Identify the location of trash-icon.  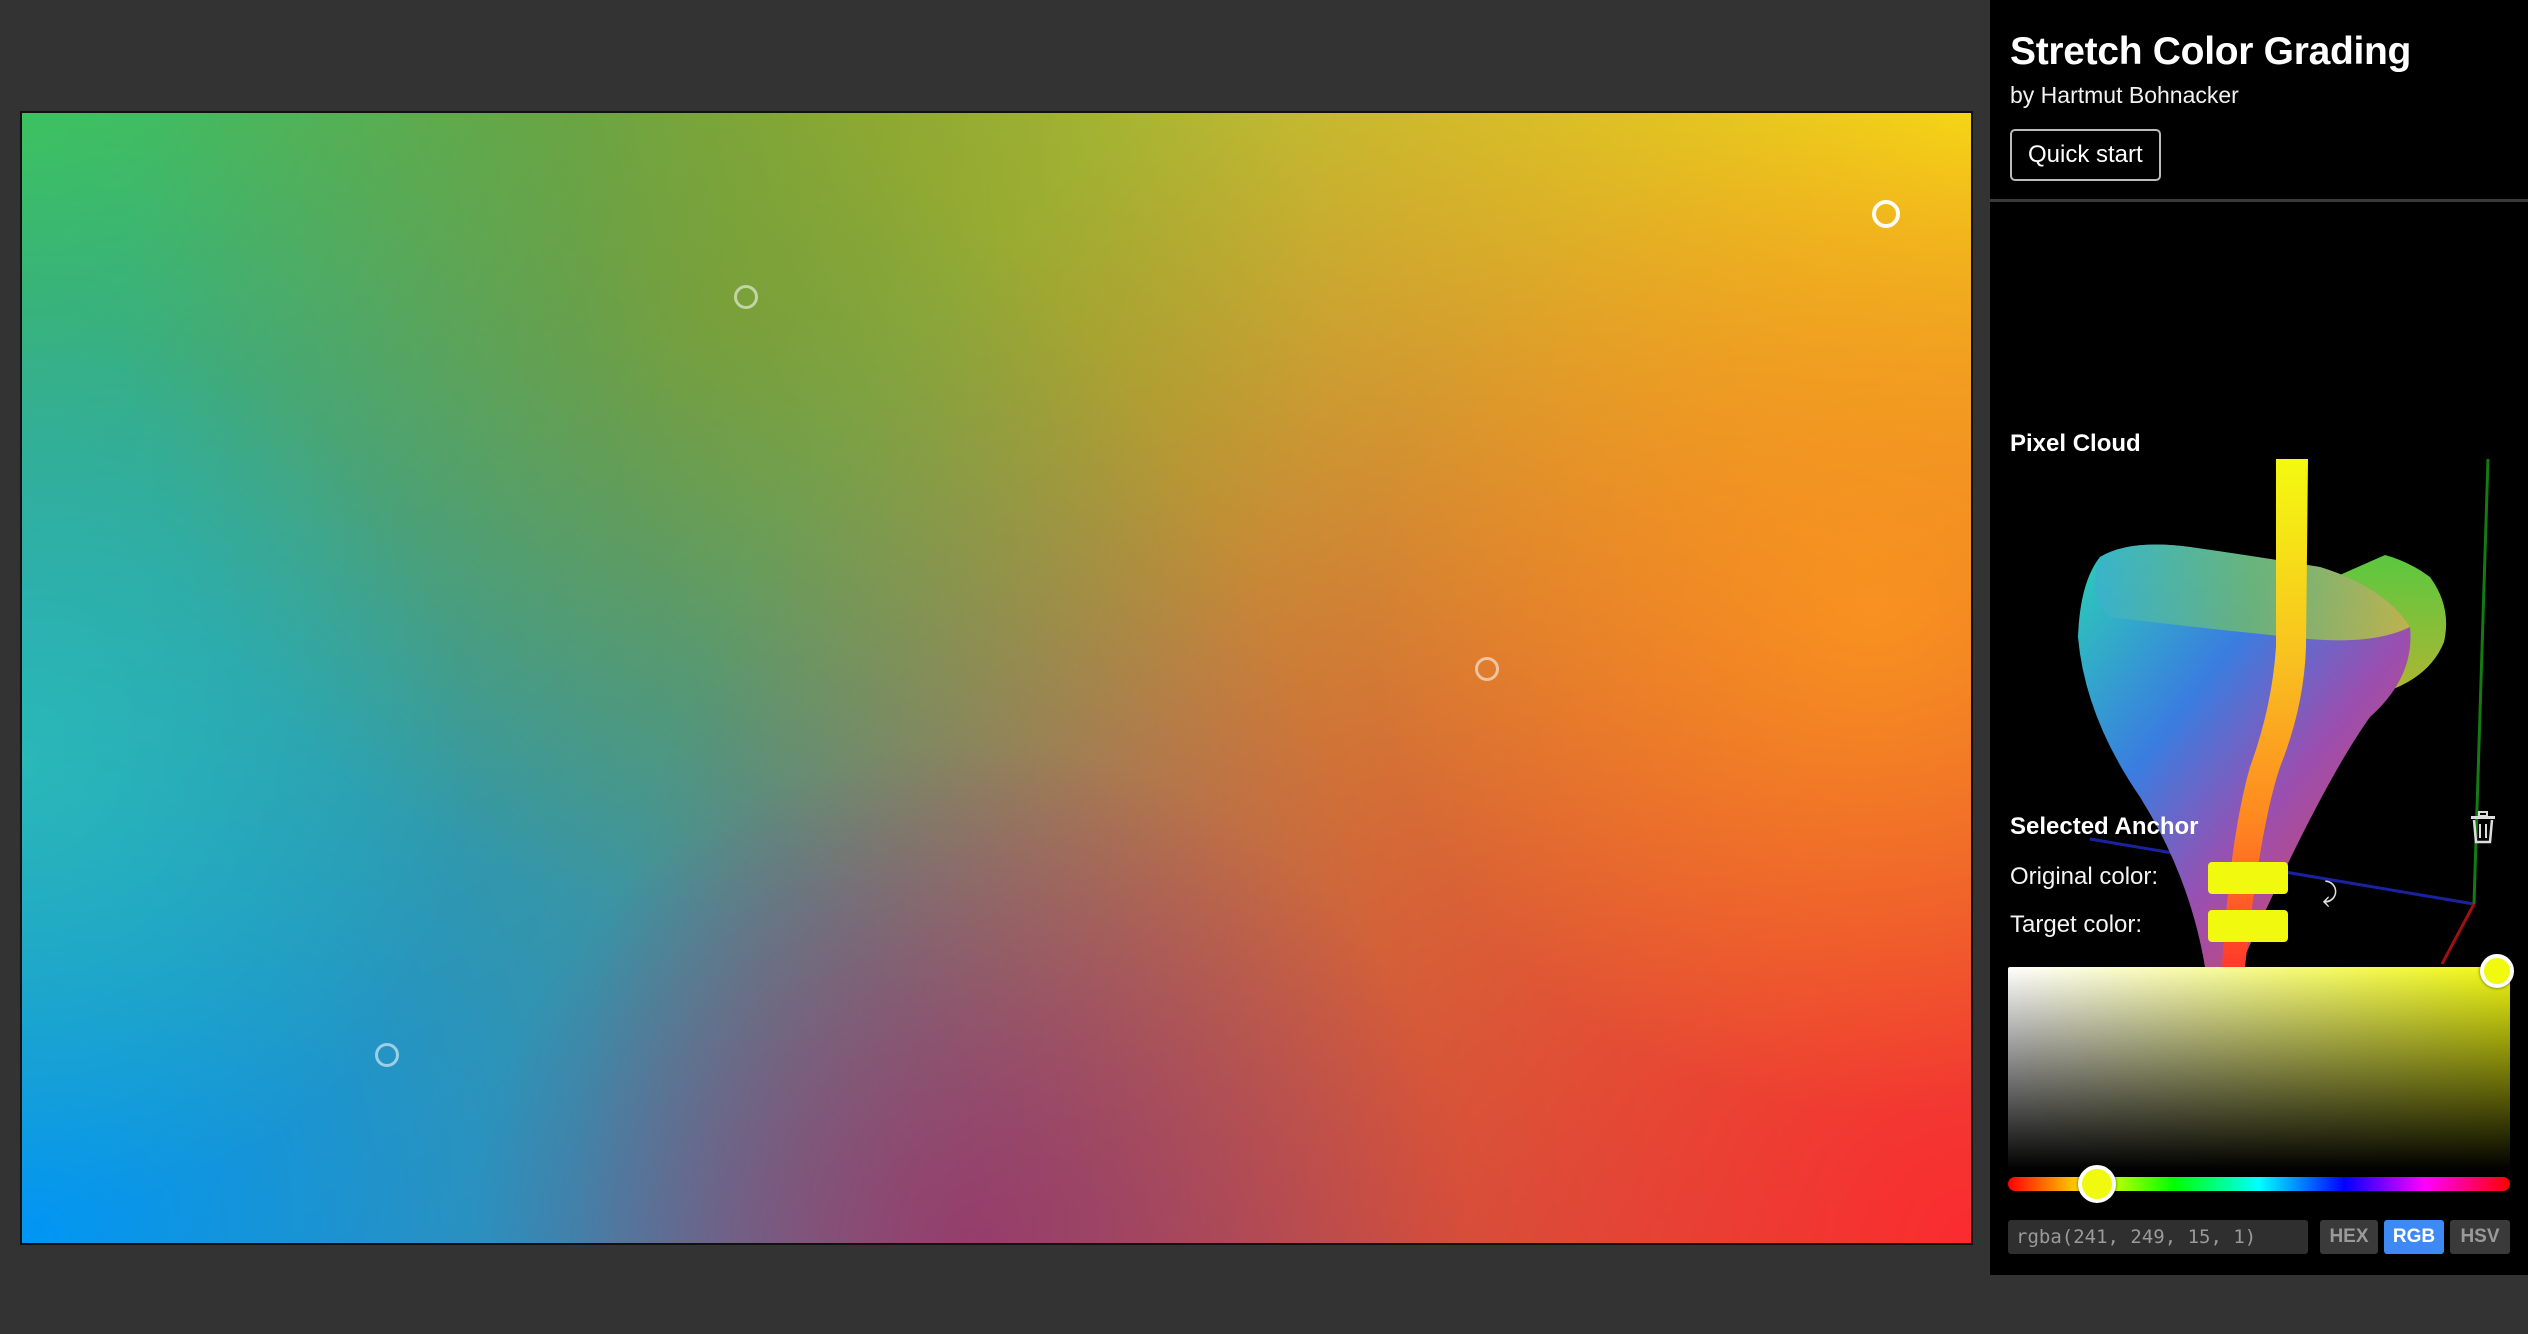
(2483, 827).